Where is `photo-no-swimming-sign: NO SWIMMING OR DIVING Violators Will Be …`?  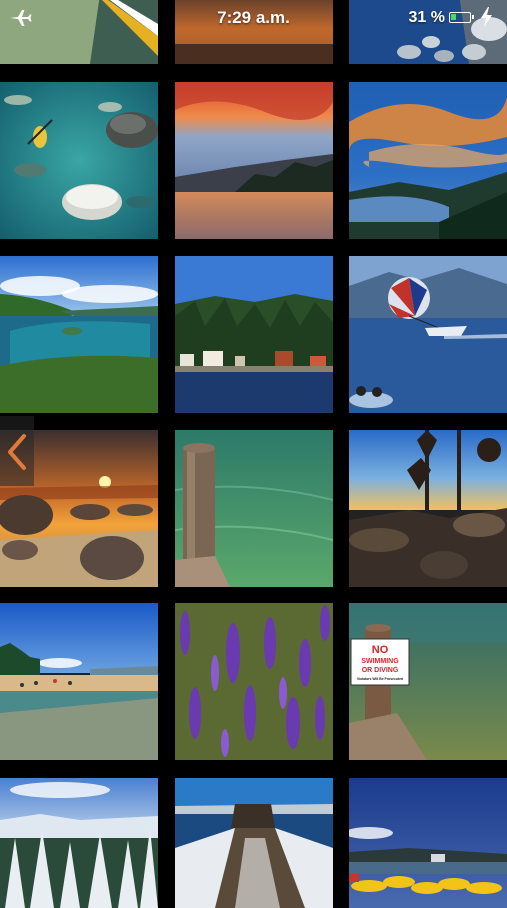
photo-no-swimming-sign: NO SWIMMING OR DIVING Violators Will Be … is located at coordinates (428, 681).